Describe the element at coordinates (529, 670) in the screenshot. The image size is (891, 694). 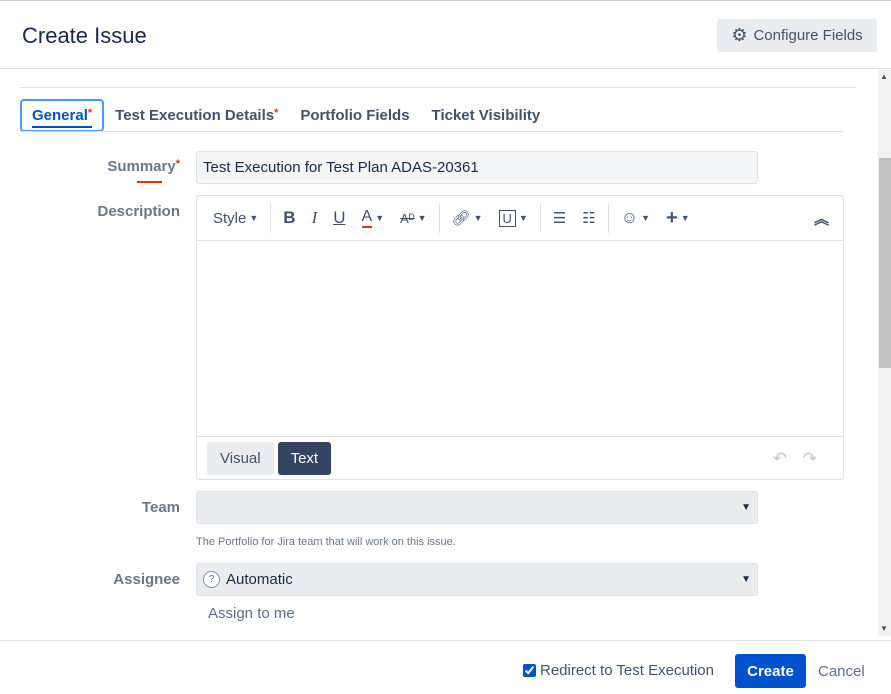
I see `redirect-checkbox` at that location.